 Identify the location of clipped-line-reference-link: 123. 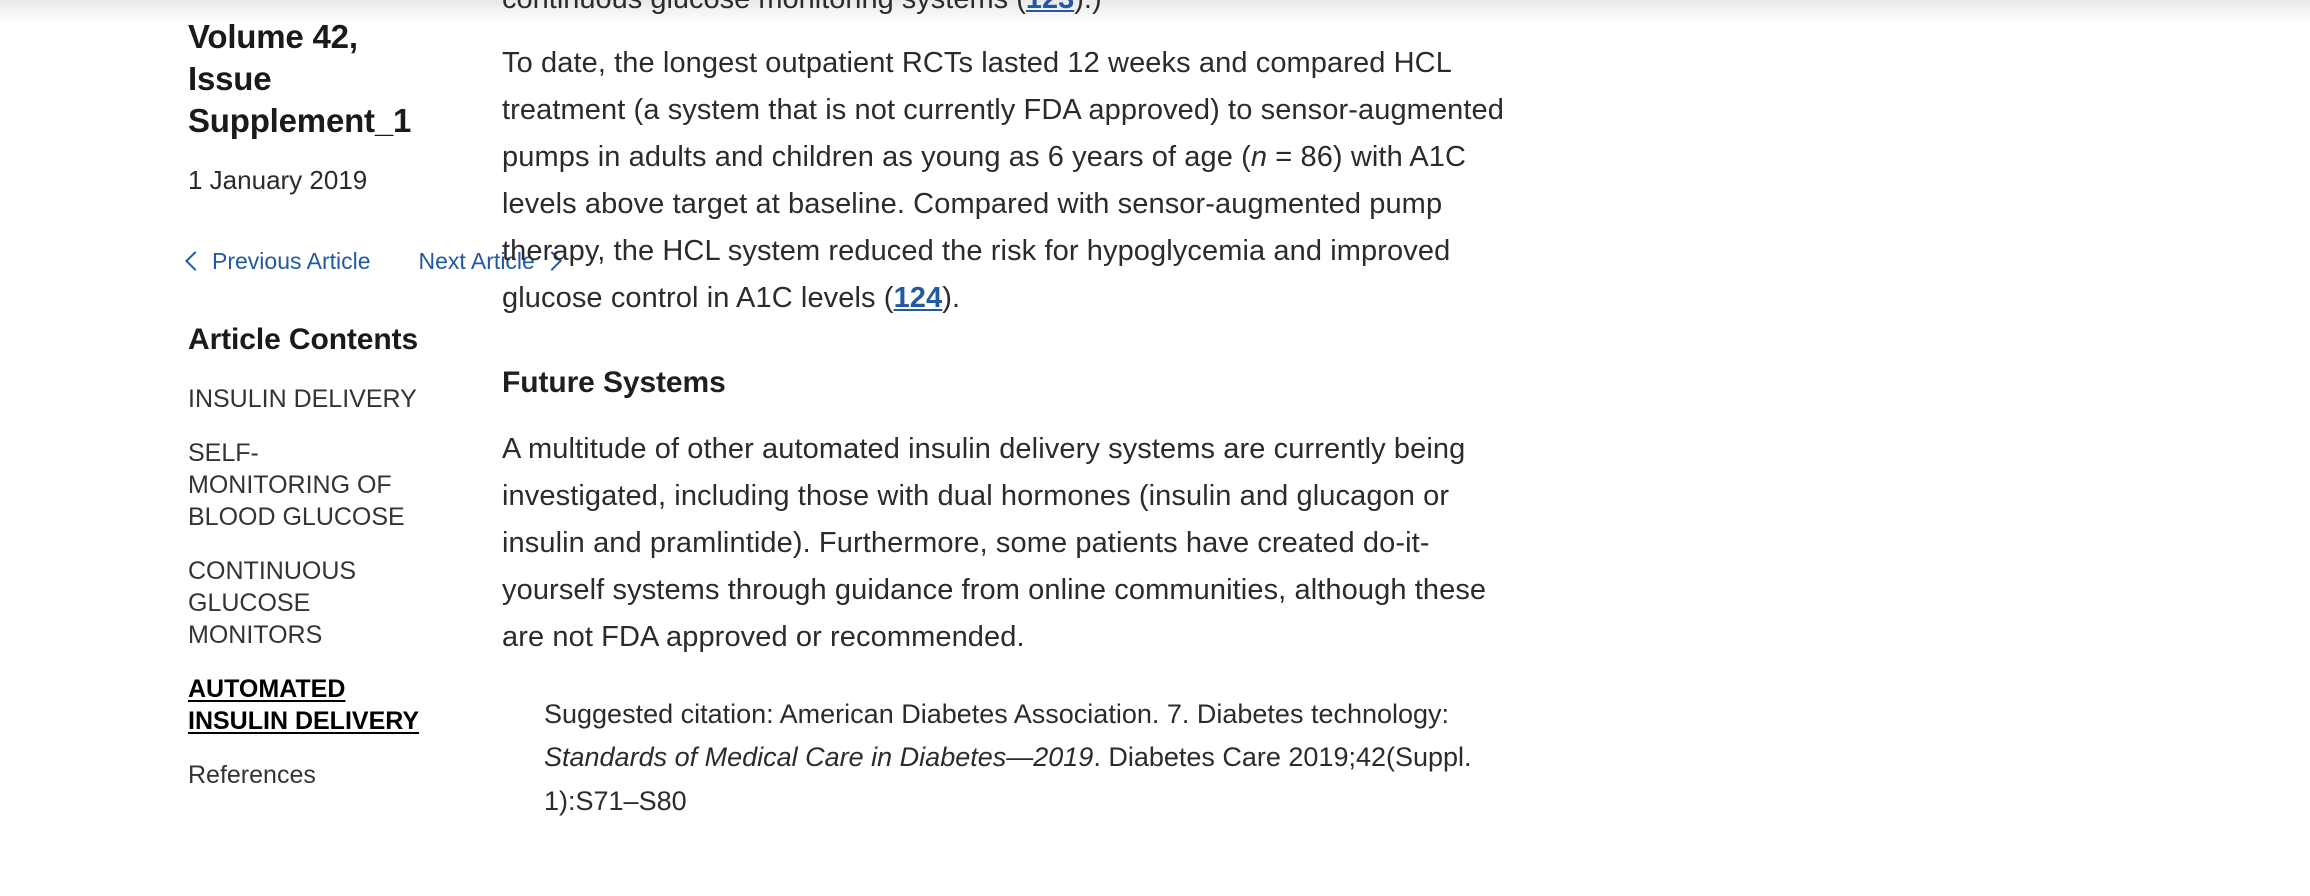
(1050, 7).